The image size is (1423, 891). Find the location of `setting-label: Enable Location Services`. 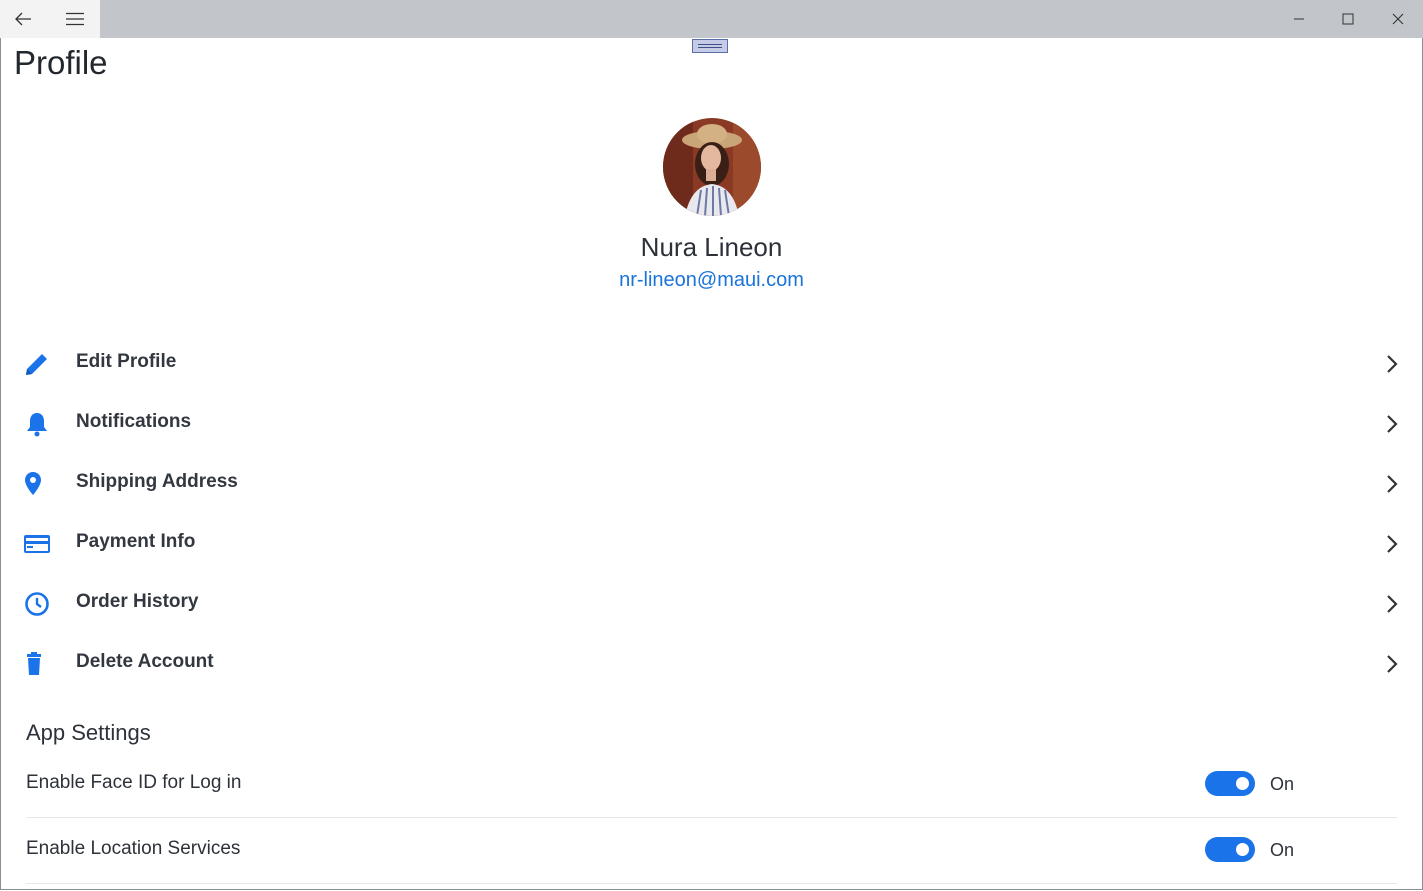

setting-label: Enable Location Services is located at coordinates (133, 848).